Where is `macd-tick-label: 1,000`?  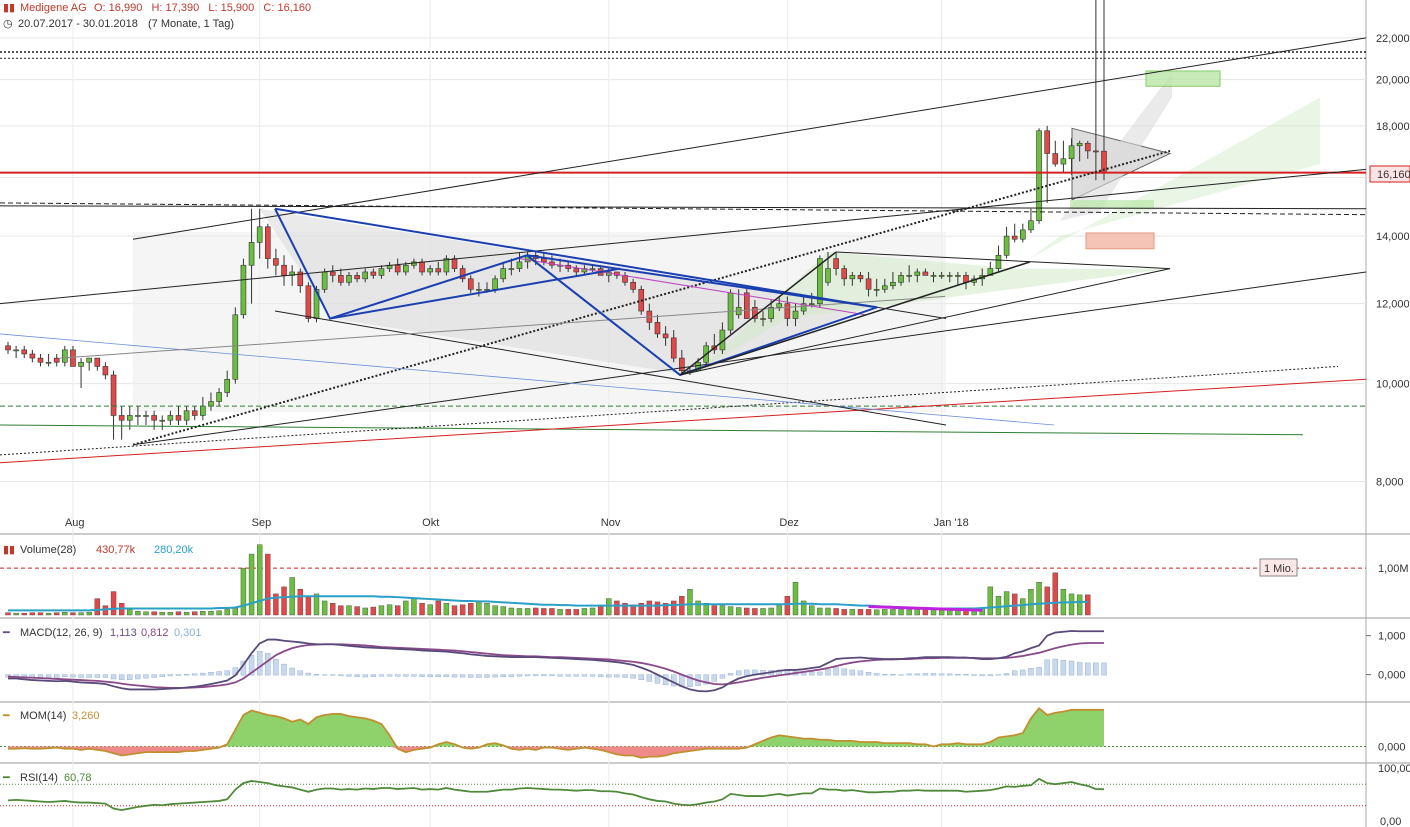 macd-tick-label: 1,000 is located at coordinates (1392, 637).